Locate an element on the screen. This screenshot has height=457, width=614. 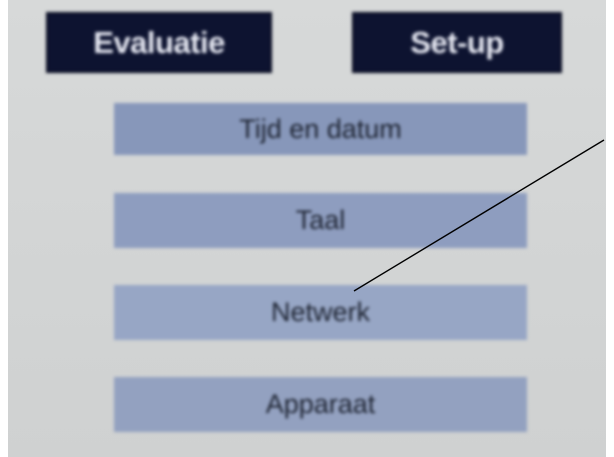
menu-button-netwerk: Netwerk is located at coordinates (320, 312).